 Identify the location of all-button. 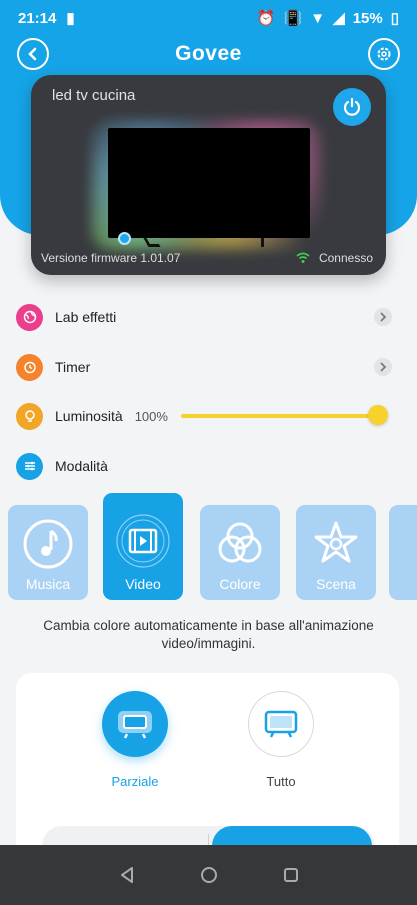
(281, 724).